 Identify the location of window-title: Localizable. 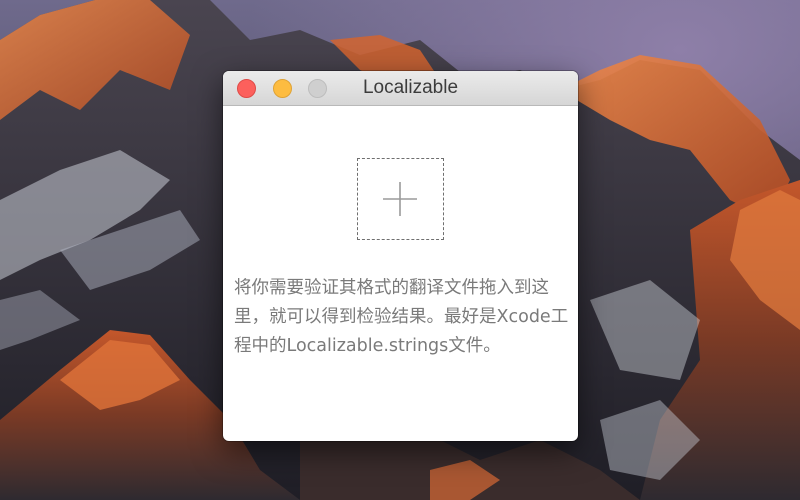
(410, 87).